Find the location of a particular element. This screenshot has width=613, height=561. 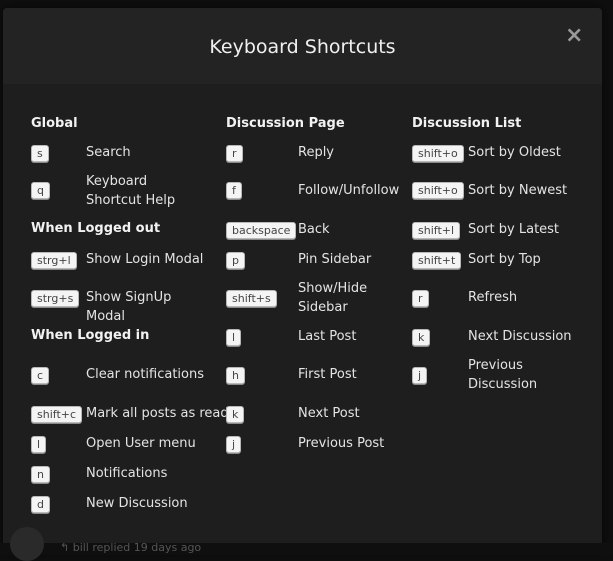

close-button: × is located at coordinates (574, 36).